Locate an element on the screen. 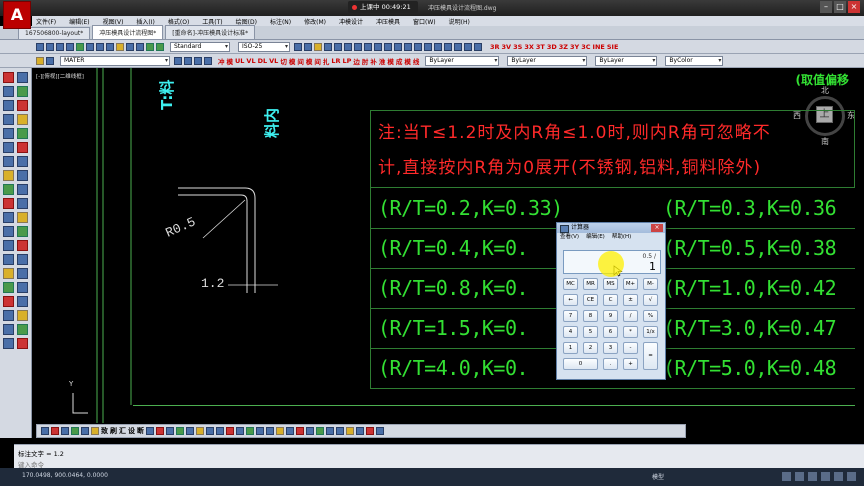 The height and width of the screenshot is (486, 864). red-tool-10: 模 is located at coordinates (309, 61).